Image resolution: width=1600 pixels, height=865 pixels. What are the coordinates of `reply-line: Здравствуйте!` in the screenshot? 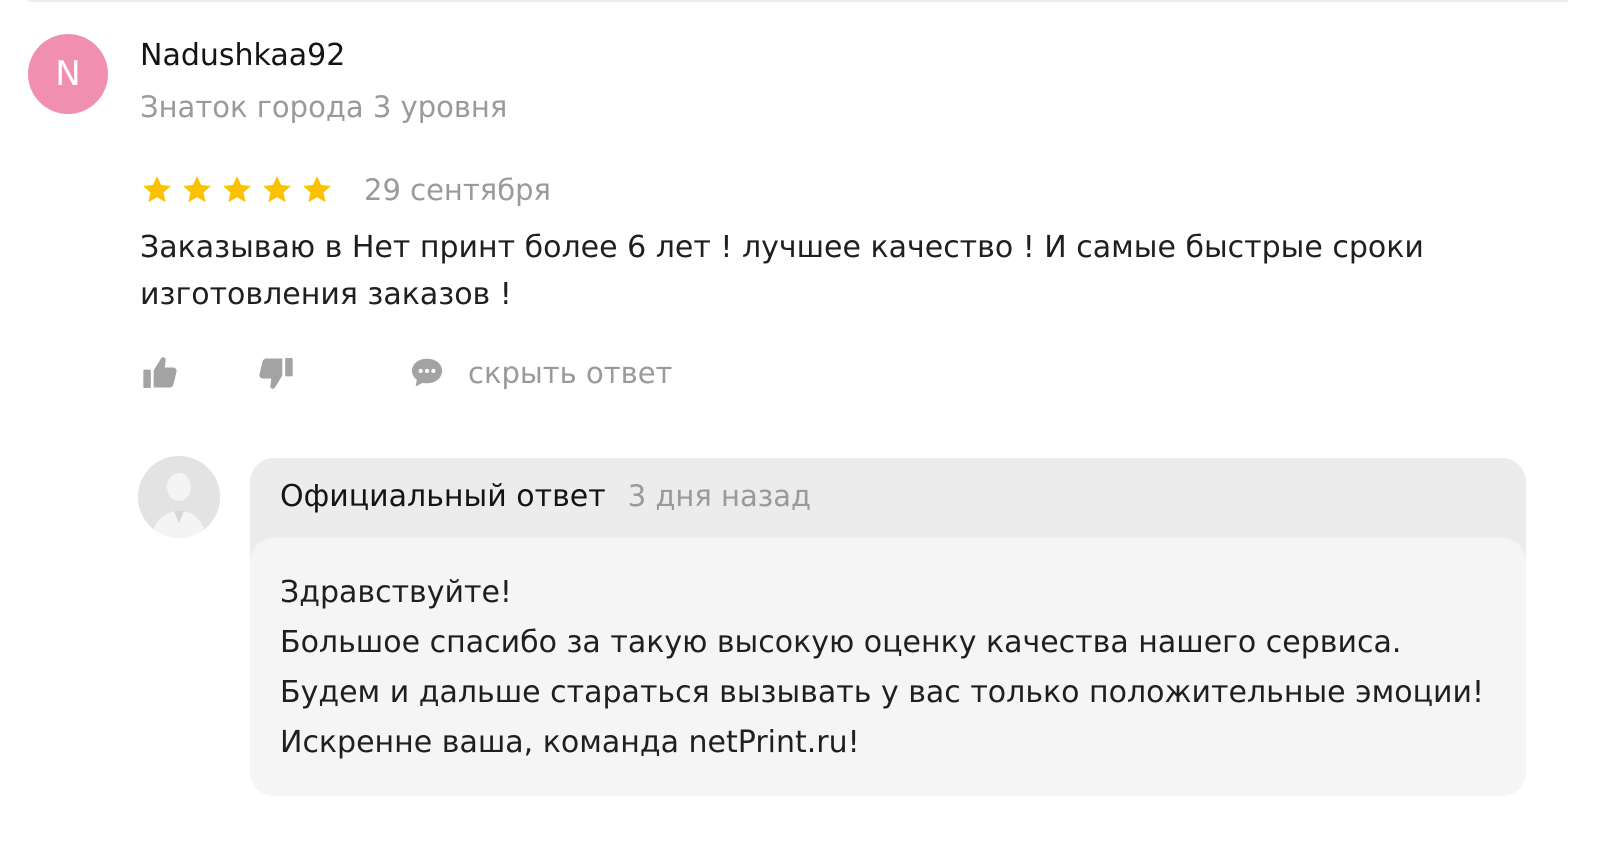 It's located at (396, 592).